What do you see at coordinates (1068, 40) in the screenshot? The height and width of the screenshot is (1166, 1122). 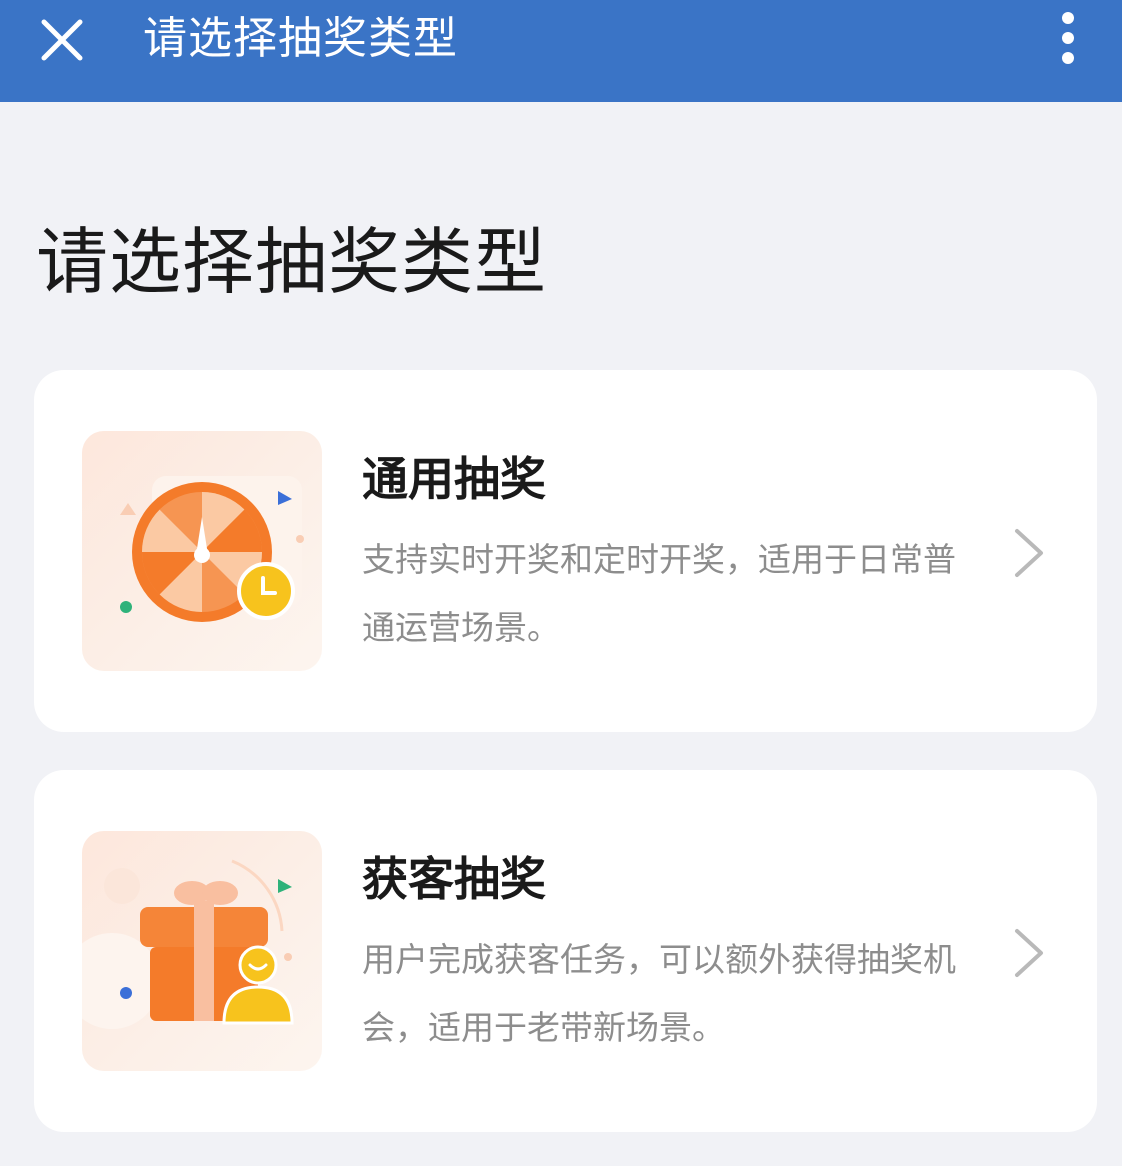 I see `more-vertical-icon` at bounding box center [1068, 40].